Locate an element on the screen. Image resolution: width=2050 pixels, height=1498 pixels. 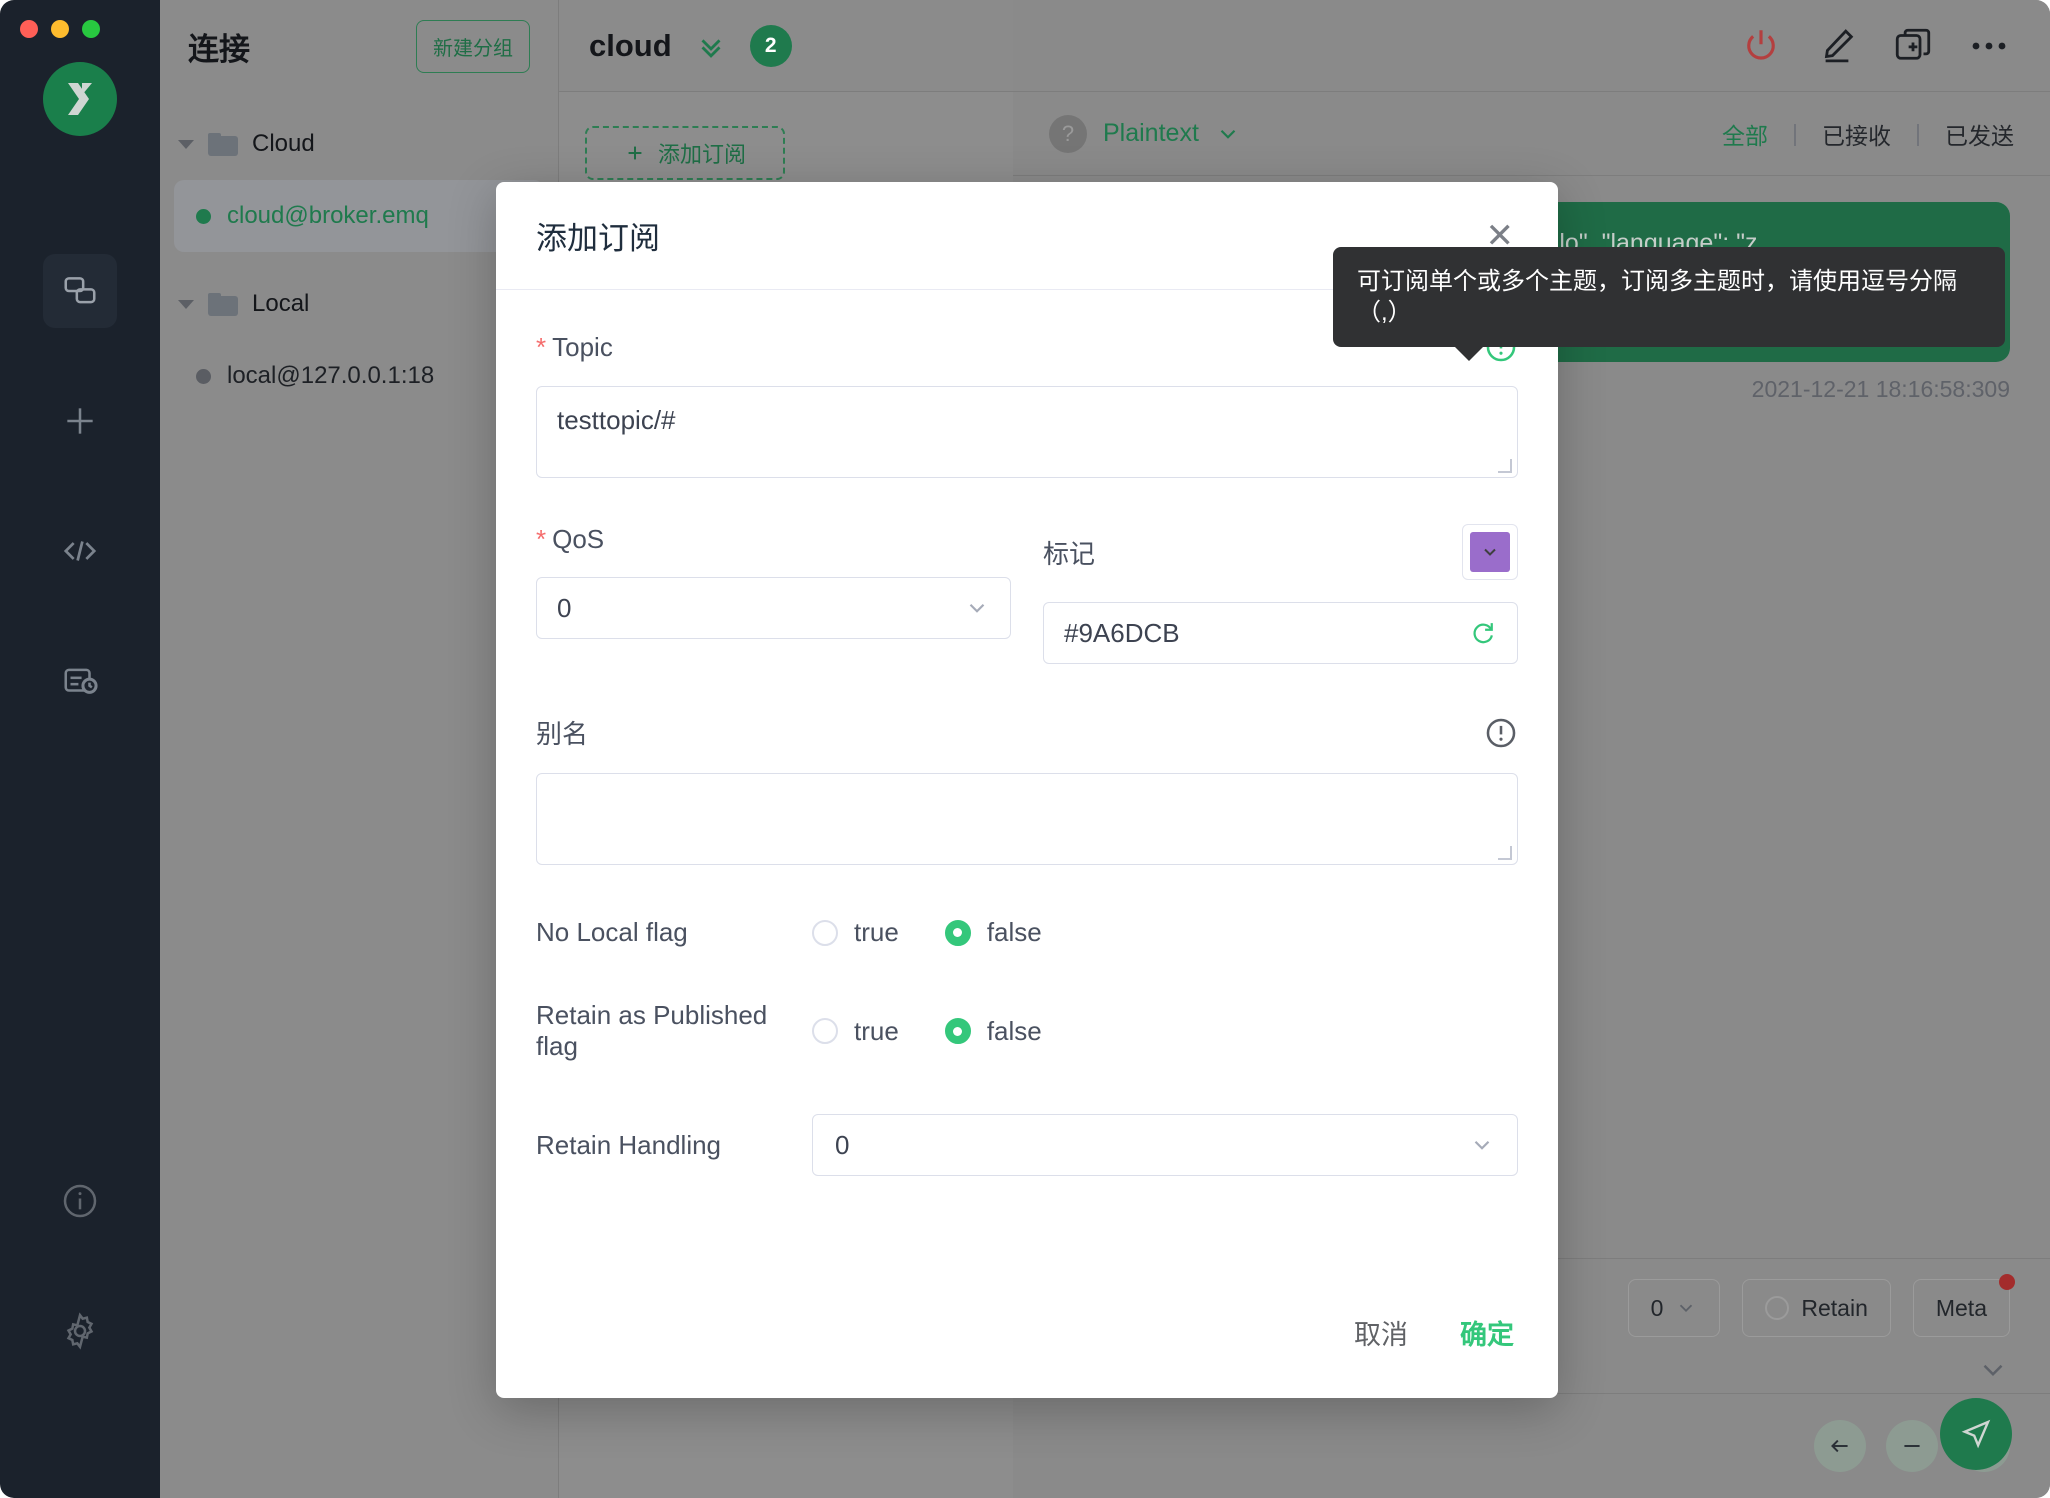
confirm-button: 确定 is located at coordinates (1487, 1332).